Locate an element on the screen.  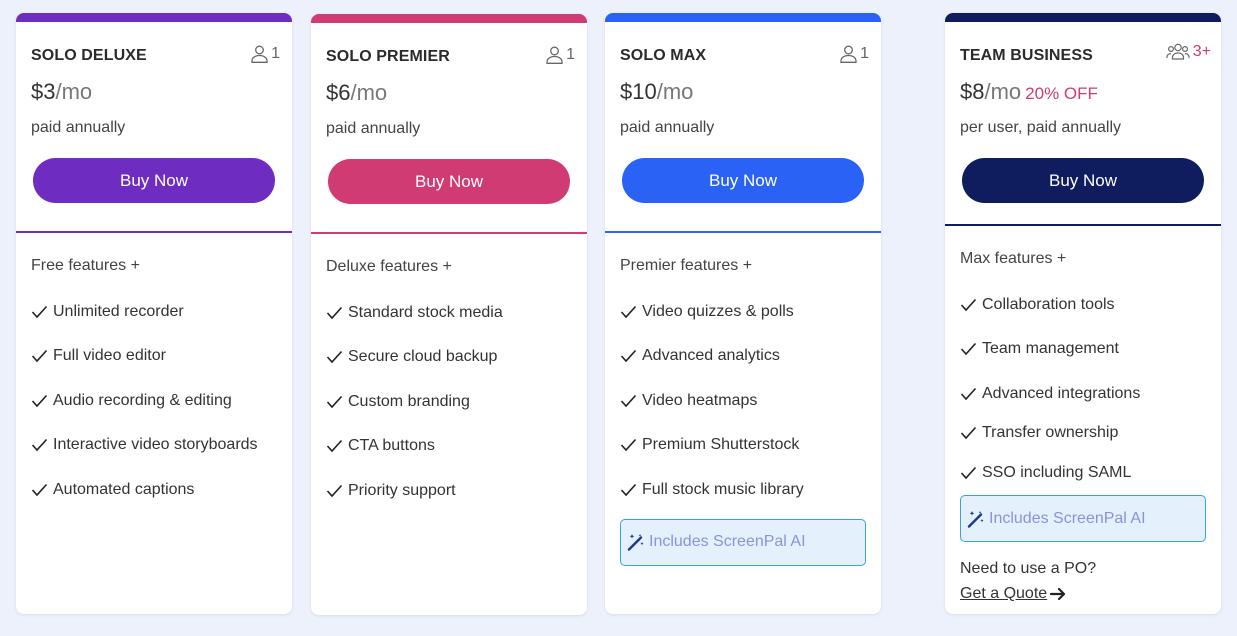
feature-item: Priority support is located at coordinates (456, 491).